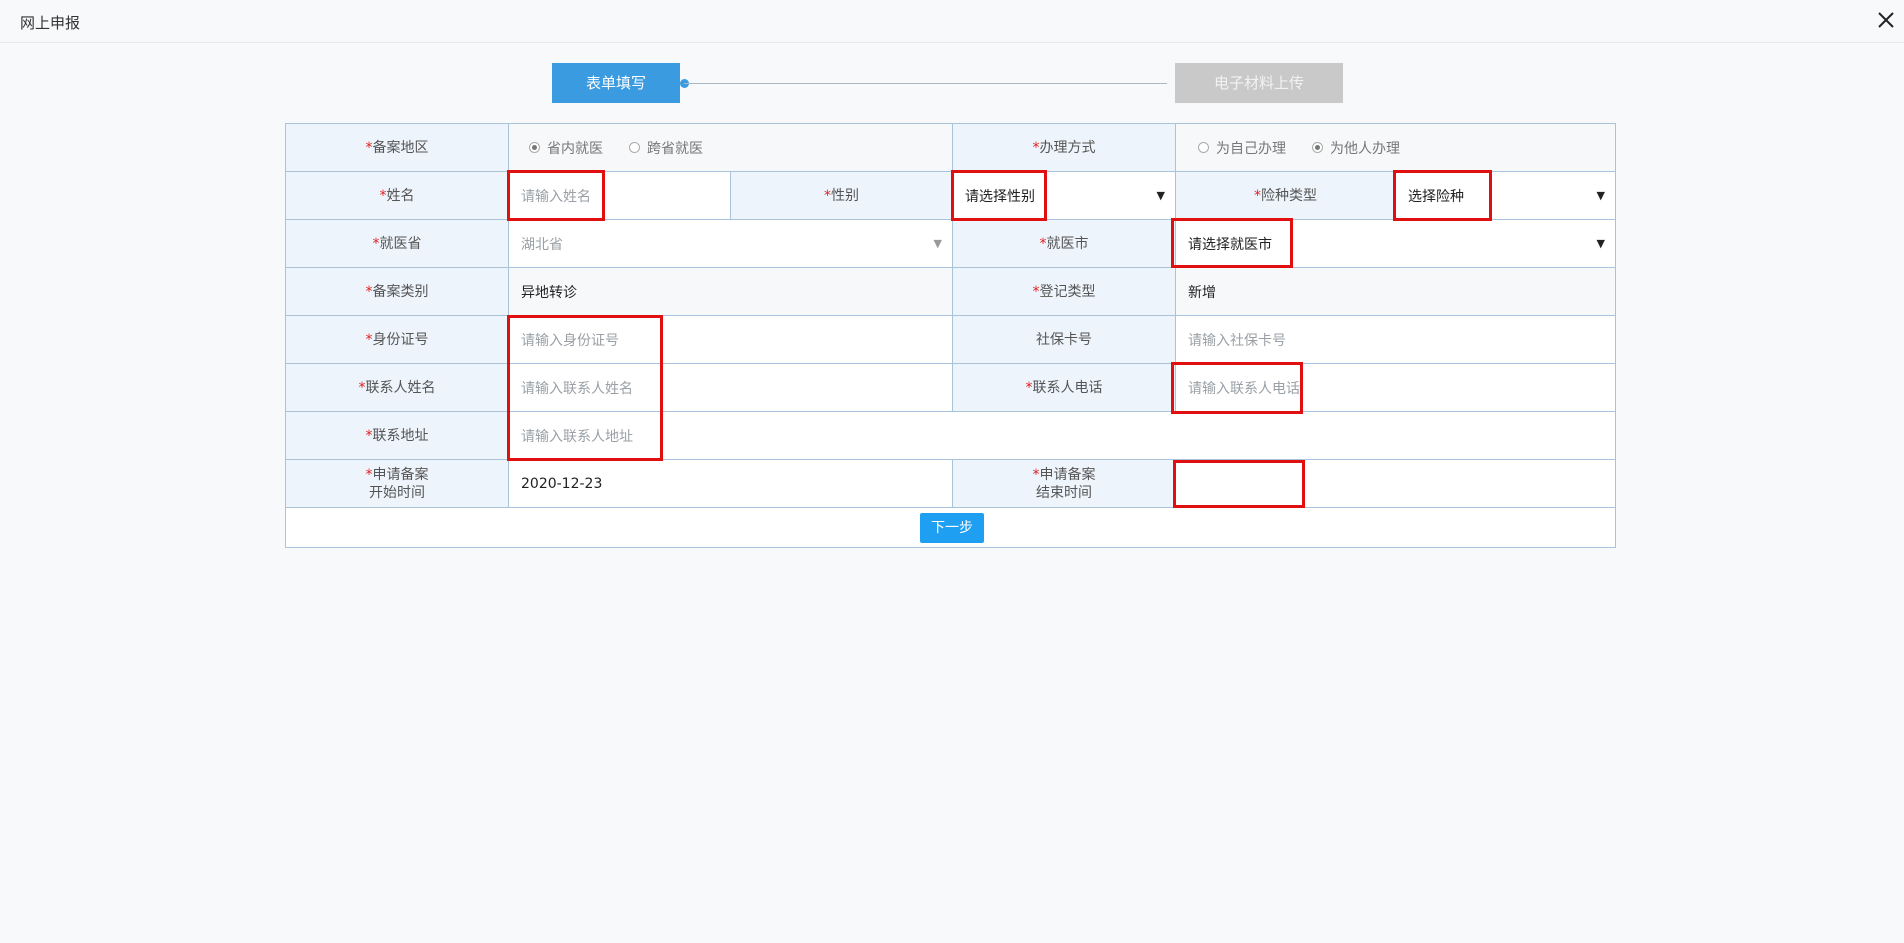 This screenshot has width=1904, height=943. Describe the element at coordinates (1064, 388) in the screenshot. I see `contact-phone-label: *联系人电话` at that location.